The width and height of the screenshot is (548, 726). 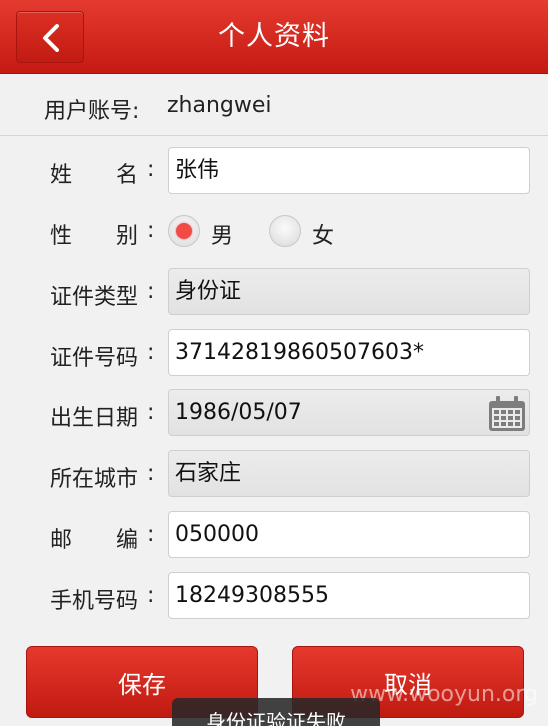 I want to click on gender-label: 性 别, so click(x=94, y=236).